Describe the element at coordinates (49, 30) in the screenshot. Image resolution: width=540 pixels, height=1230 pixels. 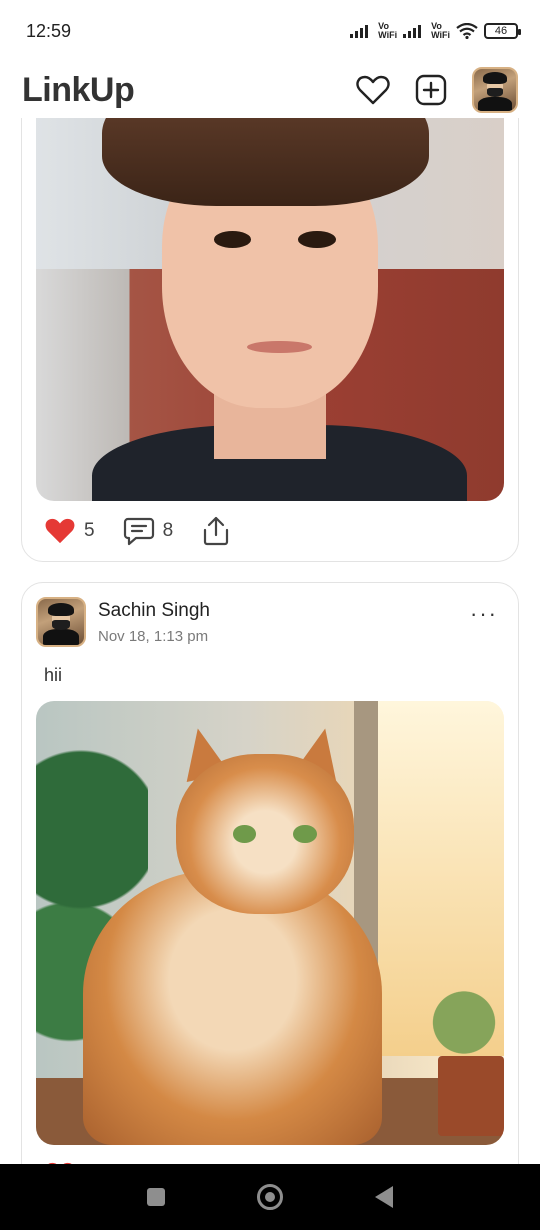
I see `status-time: 12:59` at that location.